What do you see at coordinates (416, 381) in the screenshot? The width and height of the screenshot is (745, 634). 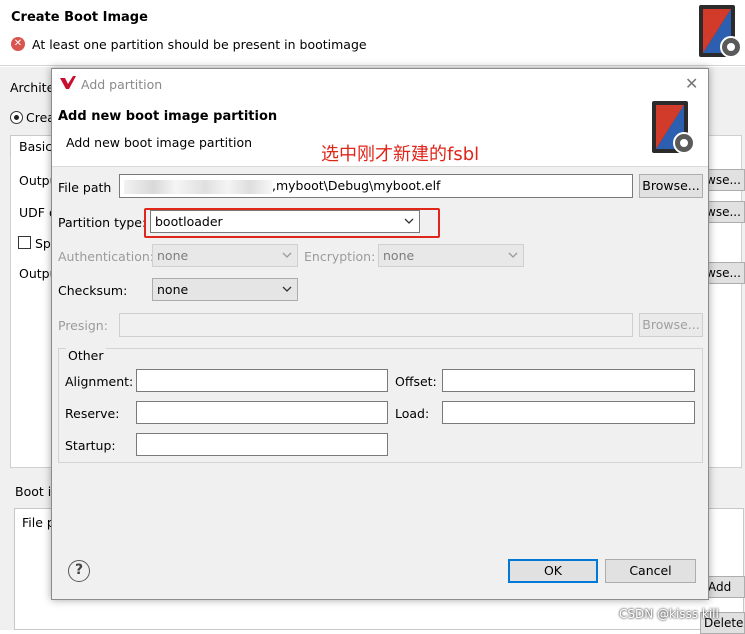 I see `offset-label: Offset:` at bounding box center [416, 381].